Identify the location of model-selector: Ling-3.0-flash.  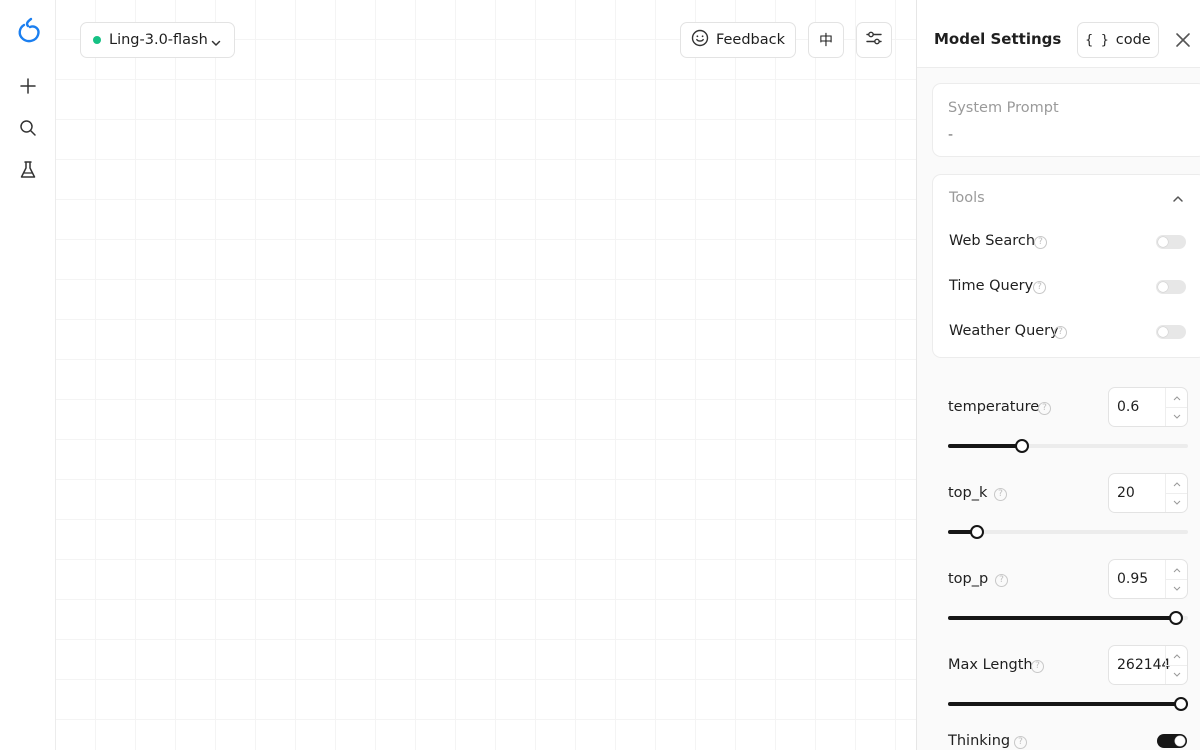
(157, 40).